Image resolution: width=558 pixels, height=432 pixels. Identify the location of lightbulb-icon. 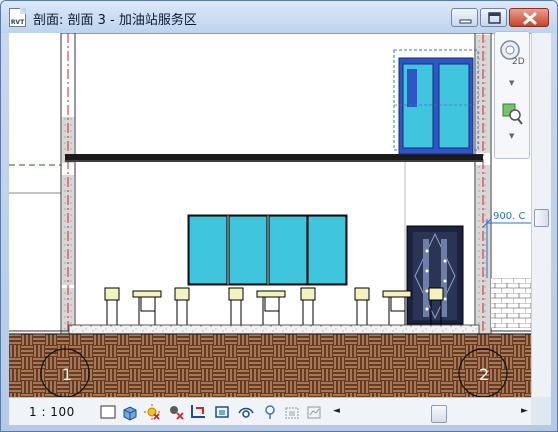
(272, 412).